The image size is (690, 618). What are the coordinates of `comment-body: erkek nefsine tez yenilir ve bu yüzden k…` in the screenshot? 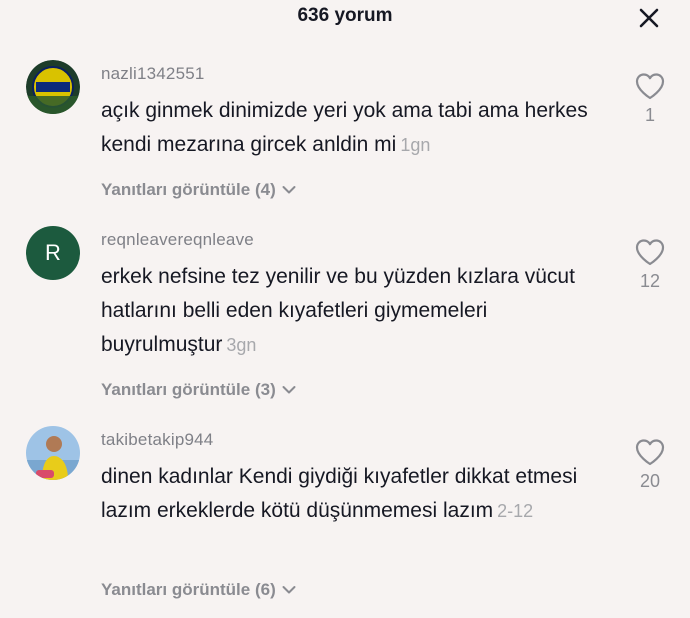 It's located at (338, 310).